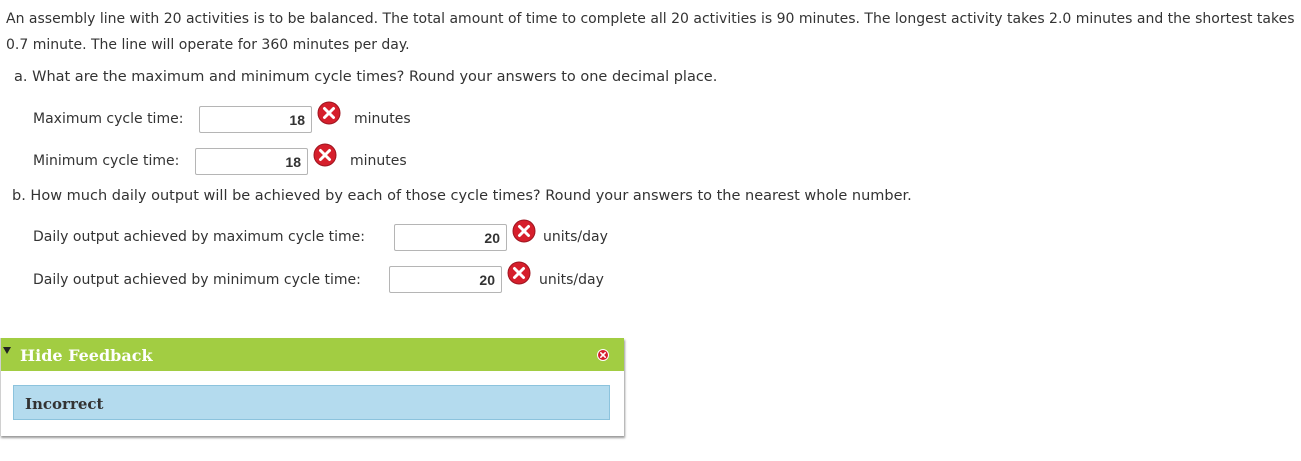 This screenshot has height=461, width=1301. What do you see at coordinates (450, 237) in the screenshot?
I see `daily-output-max-input` at bounding box center [450, 237].